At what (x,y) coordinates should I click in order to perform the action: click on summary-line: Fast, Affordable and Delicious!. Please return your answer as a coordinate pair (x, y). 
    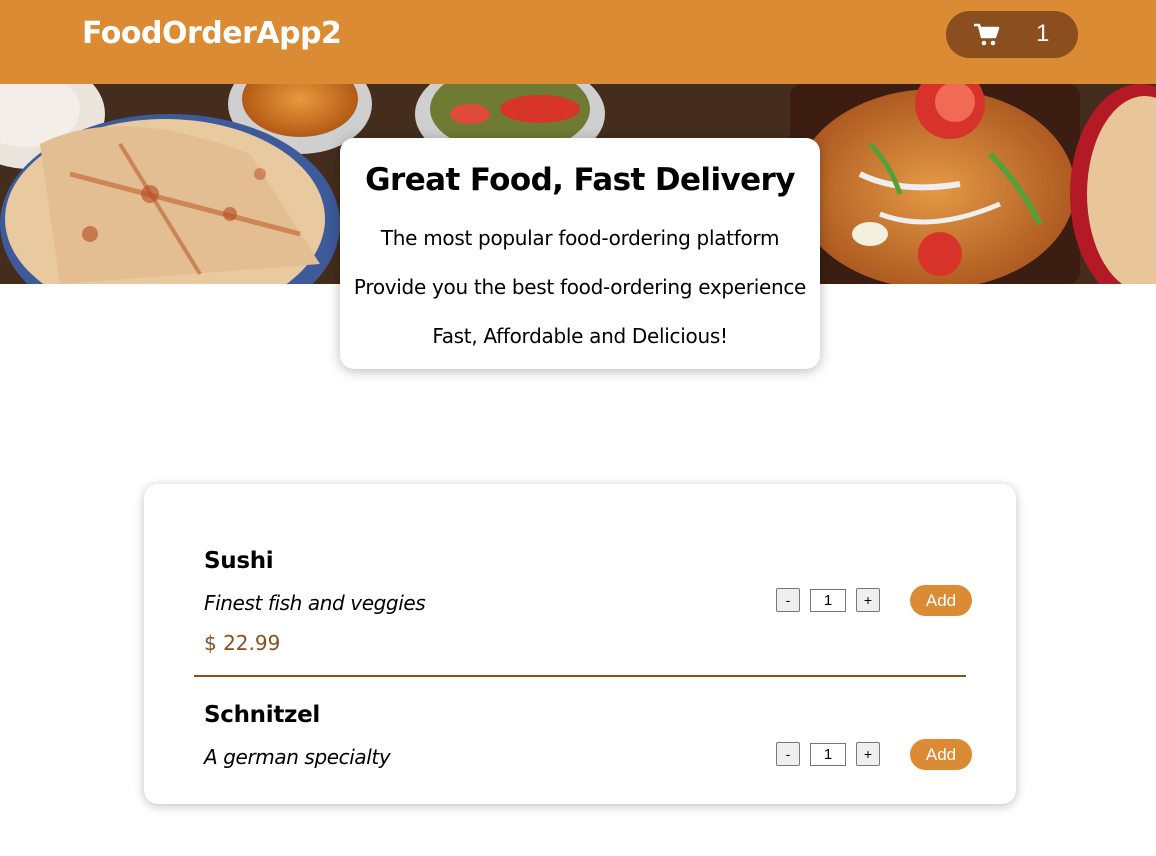
    Looking at the image, I should click on (580, 336).